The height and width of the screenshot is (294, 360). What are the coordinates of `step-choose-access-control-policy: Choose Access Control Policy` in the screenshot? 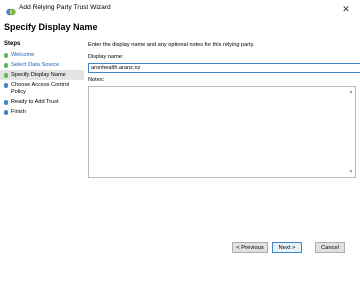 It's located at (42, 88).